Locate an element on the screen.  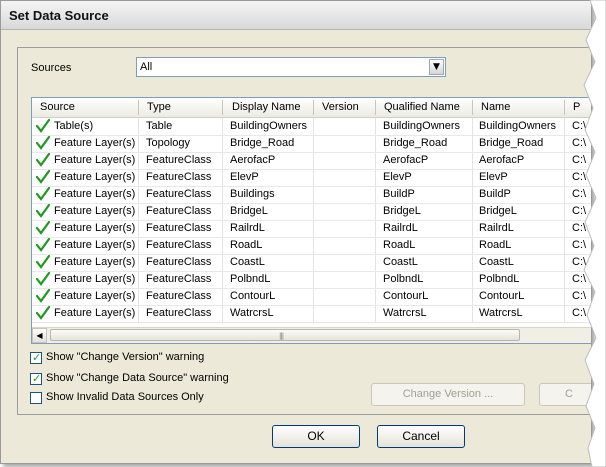
table-cell-name: CoastL is located at coordinates (496, 262).